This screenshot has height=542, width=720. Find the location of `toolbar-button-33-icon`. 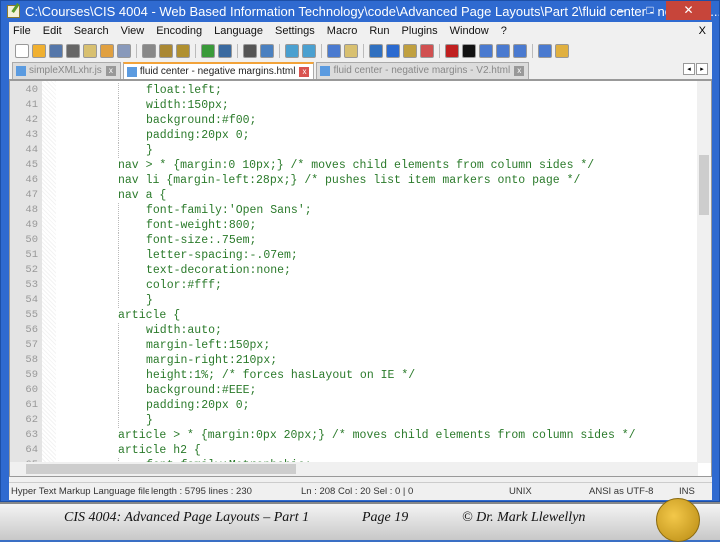

toolbar-button-33-icon is located at coordinates (520, 50).